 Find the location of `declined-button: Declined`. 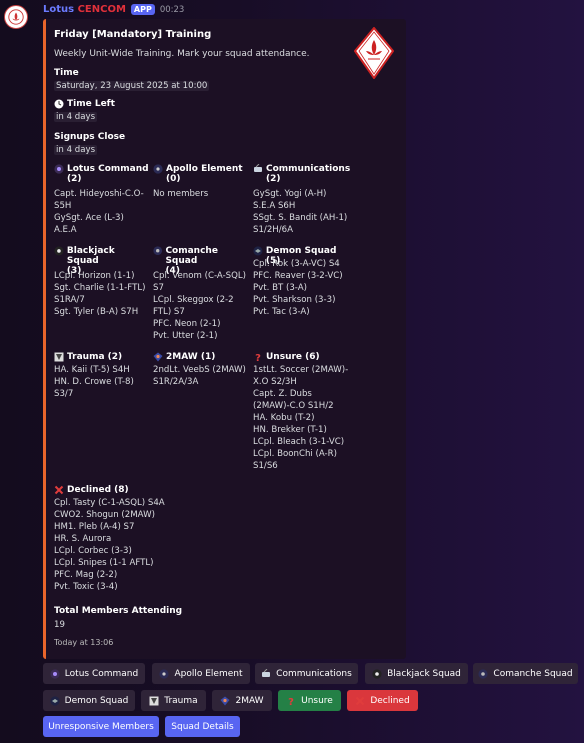

declined-button: Declined is located at coordinates (382, 700).